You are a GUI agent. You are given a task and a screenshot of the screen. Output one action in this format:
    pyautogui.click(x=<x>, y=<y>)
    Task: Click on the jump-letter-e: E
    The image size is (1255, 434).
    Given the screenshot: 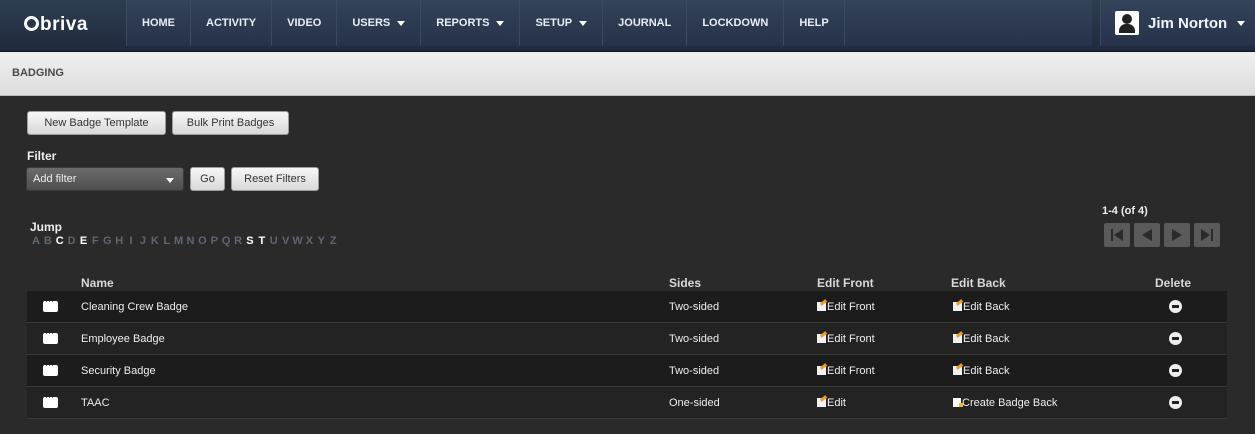 What is the action you would take?
    pyautogui.click(x=84, y=241)
    